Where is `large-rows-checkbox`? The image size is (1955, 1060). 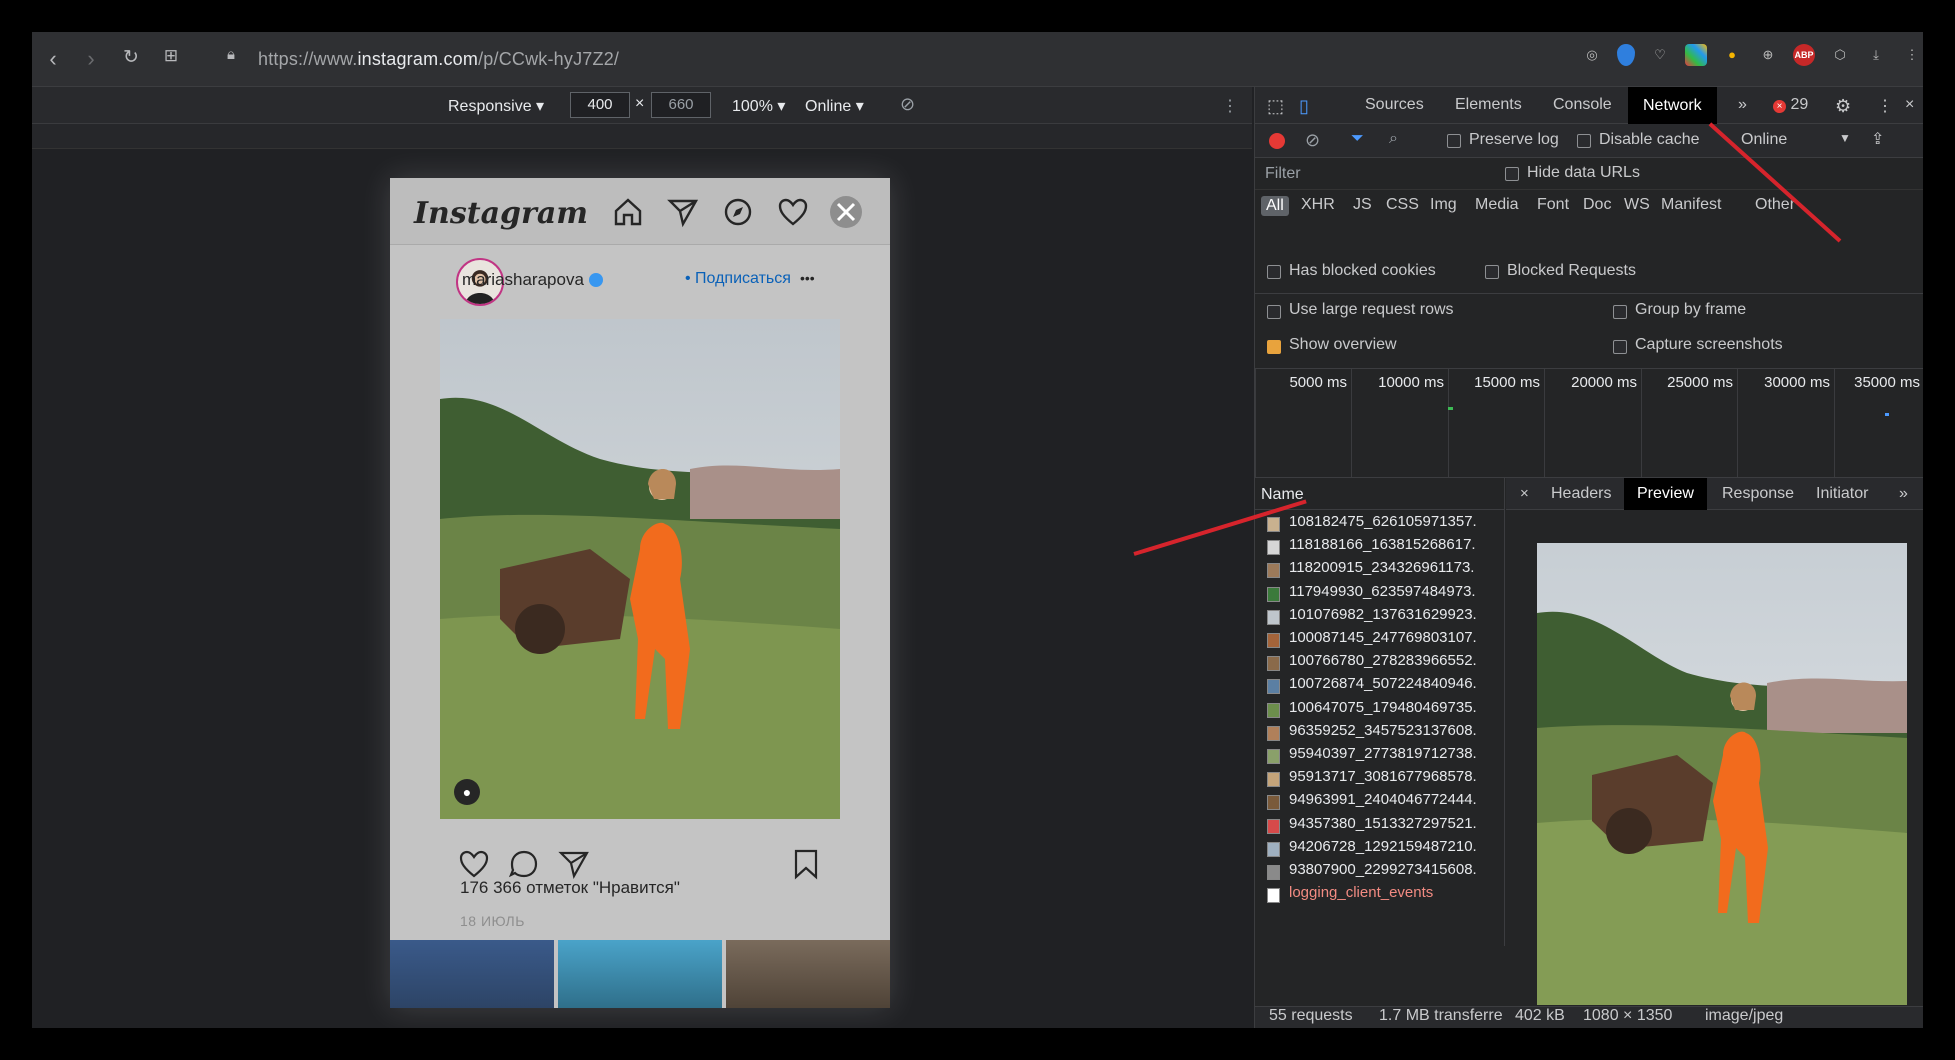 large-rows-checkbox is located at coordinates (1274, 312).